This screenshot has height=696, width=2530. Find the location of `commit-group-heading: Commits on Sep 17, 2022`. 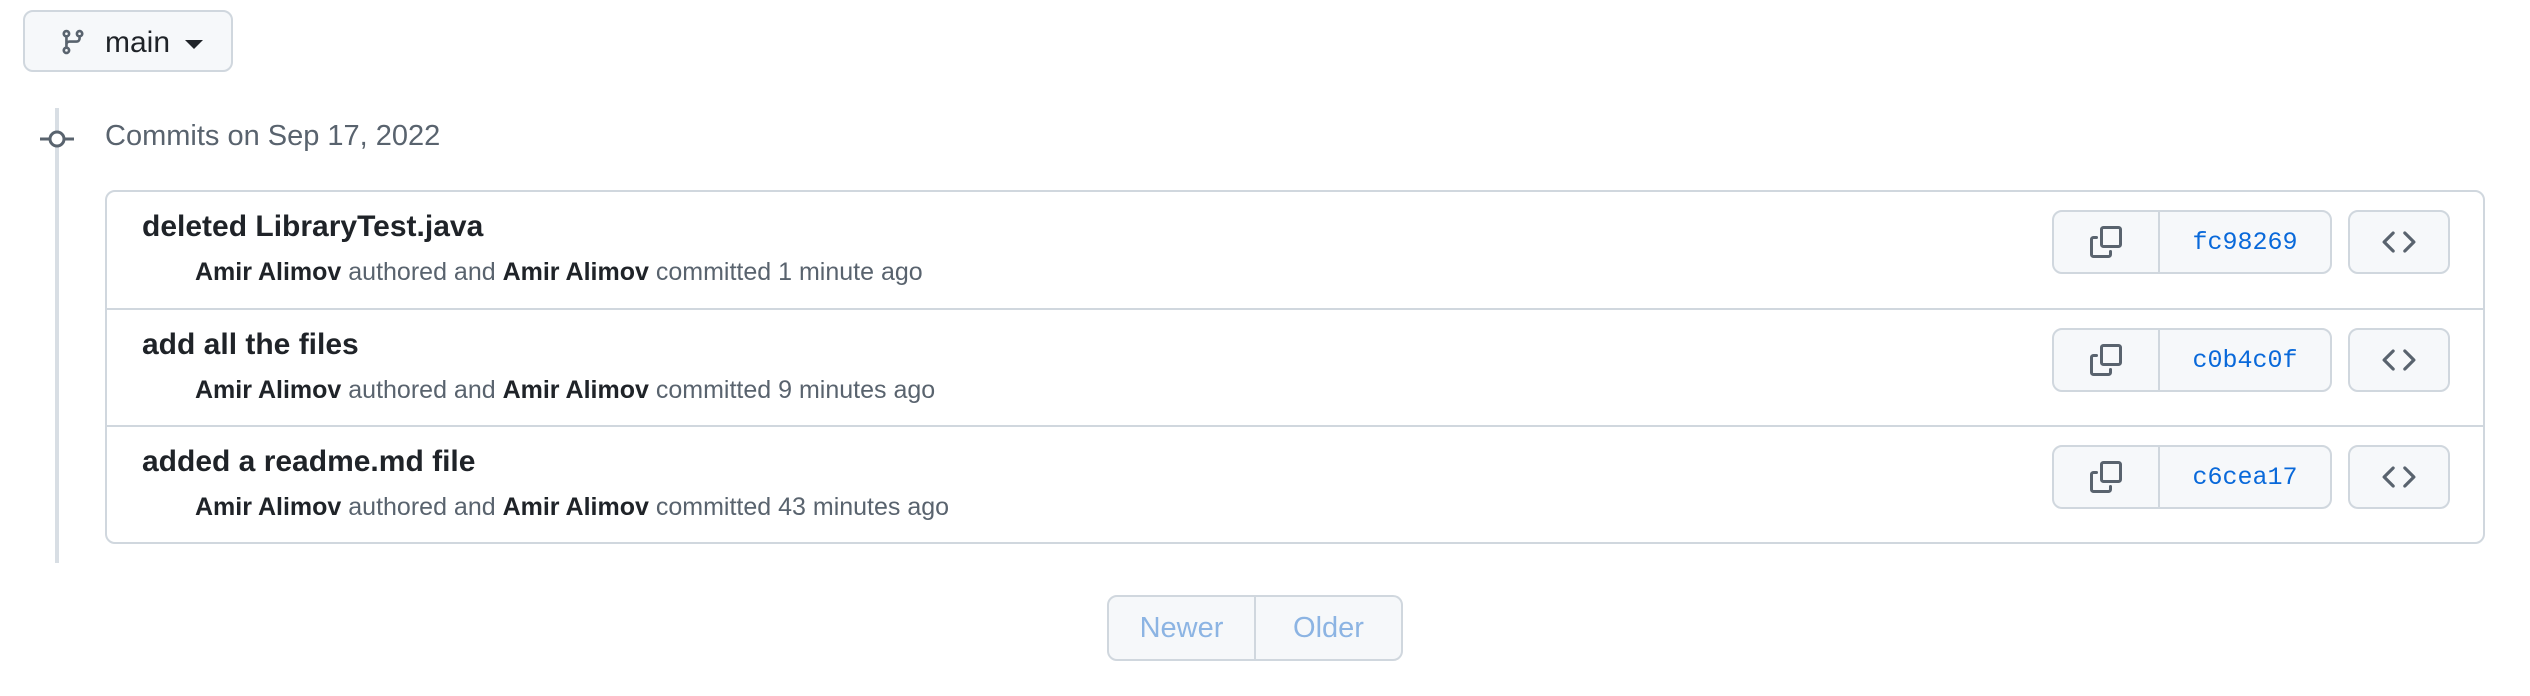

commit-group-heading: Commits on Sep 17, 2022 is located at coordinates (273, 136).